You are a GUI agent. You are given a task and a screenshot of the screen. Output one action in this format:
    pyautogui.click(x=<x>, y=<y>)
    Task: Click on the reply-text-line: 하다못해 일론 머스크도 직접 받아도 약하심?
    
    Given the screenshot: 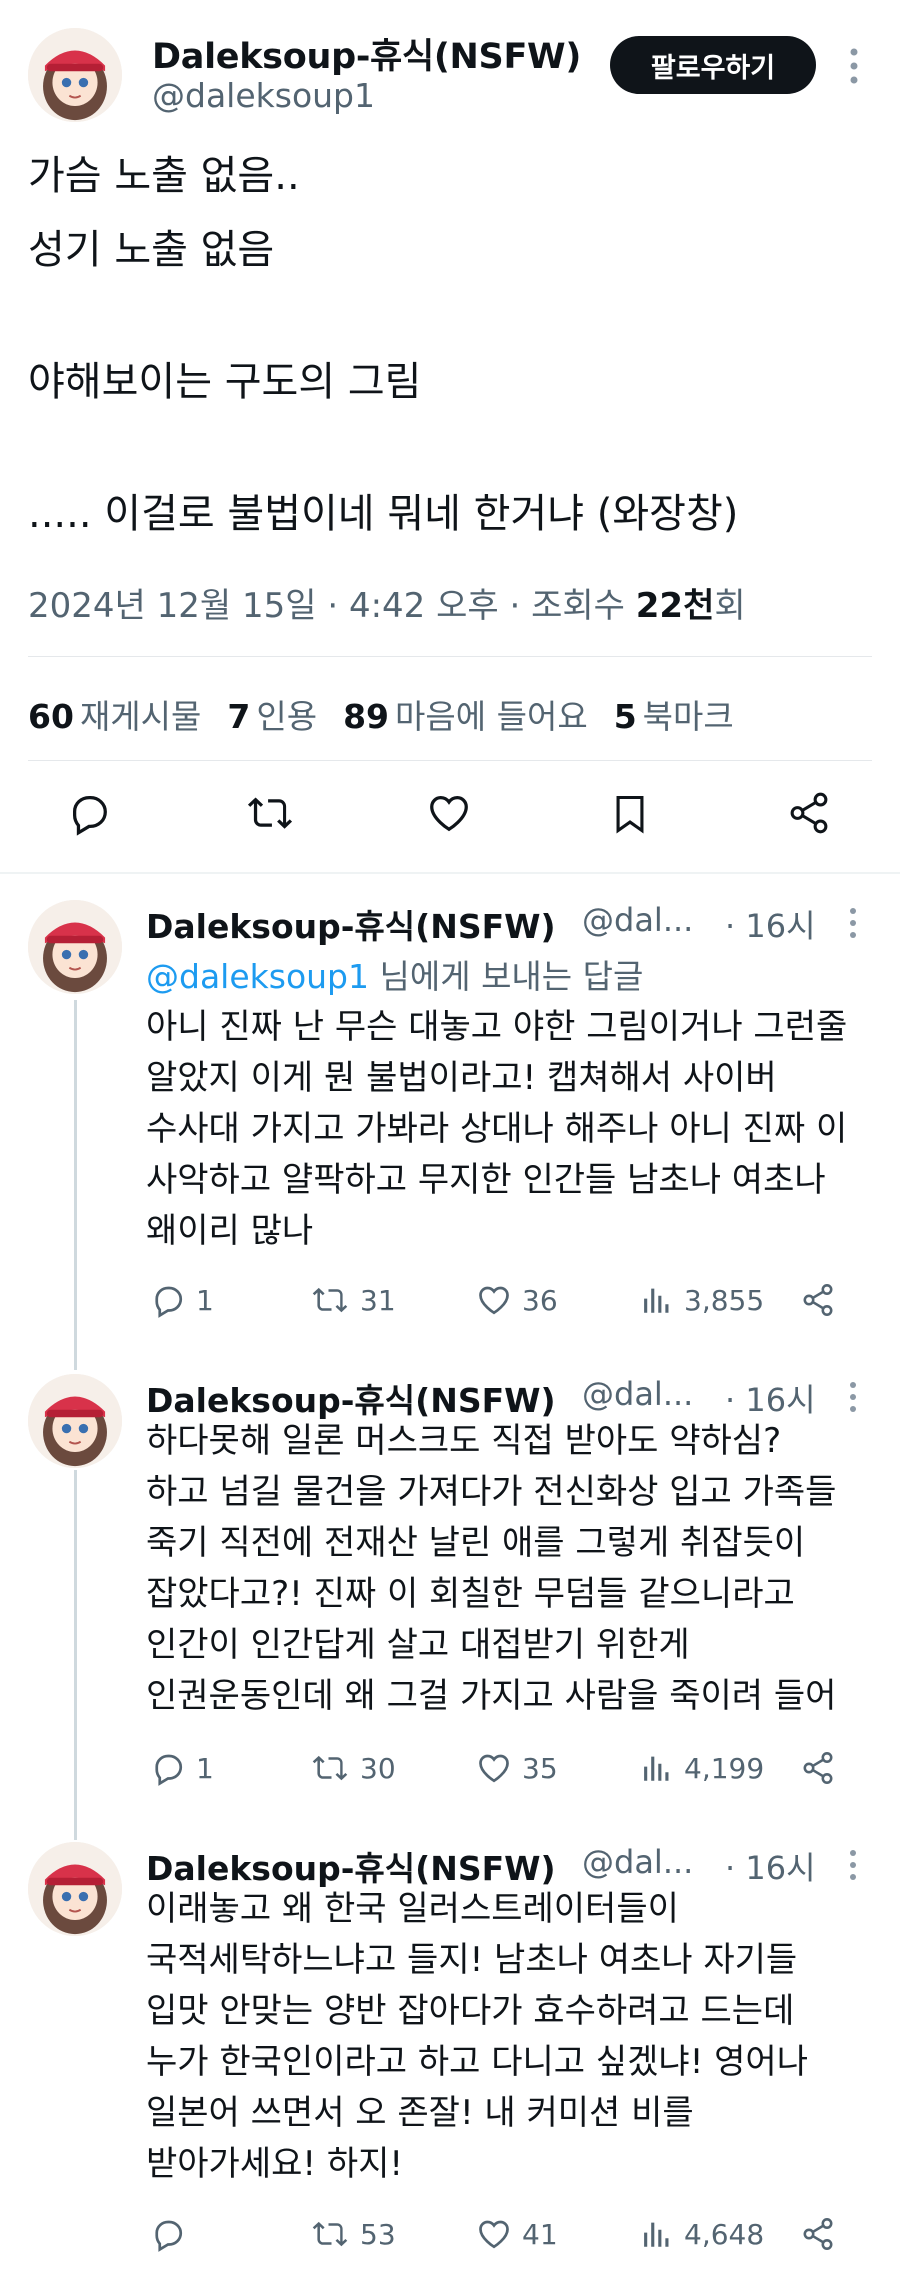 What is the action you would take?
    pyautogui.click(x=464, y=1441)
    